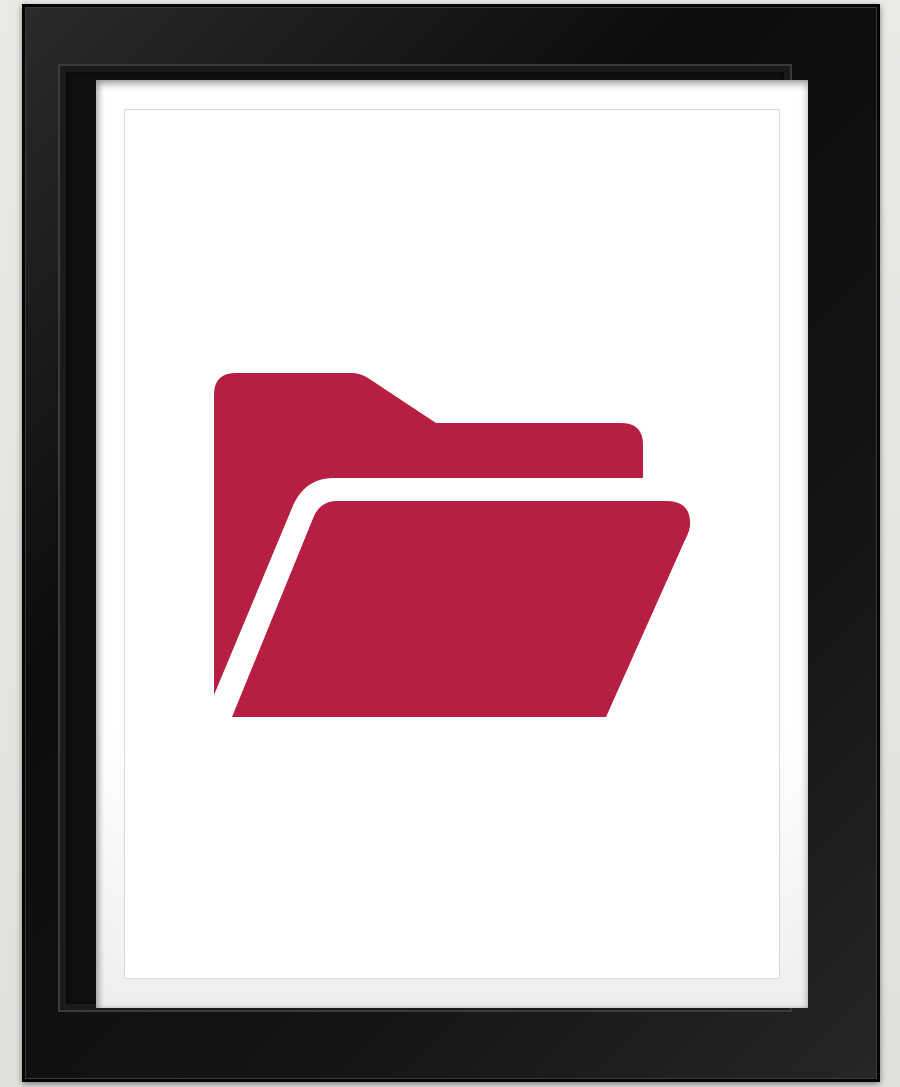 Image resolution: width=900 pixels, height=1087 pixels. I want to click on folder-front-flap, so click(461, 609).